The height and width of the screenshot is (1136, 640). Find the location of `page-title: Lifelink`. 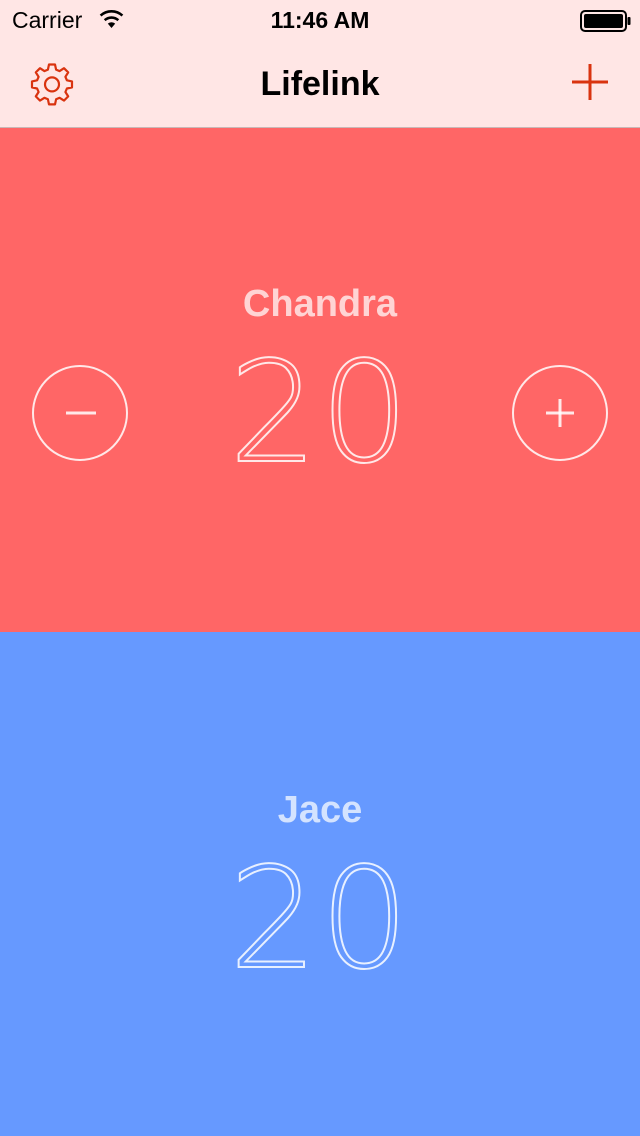

page-title: Lifelink is located at coordinates (320, 84).